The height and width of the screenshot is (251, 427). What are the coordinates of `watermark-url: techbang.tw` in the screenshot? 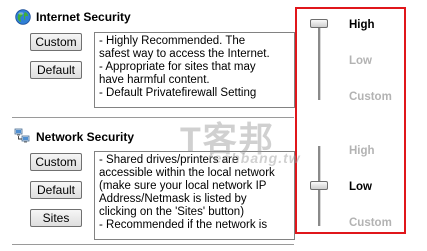 It's located at (254, 158).